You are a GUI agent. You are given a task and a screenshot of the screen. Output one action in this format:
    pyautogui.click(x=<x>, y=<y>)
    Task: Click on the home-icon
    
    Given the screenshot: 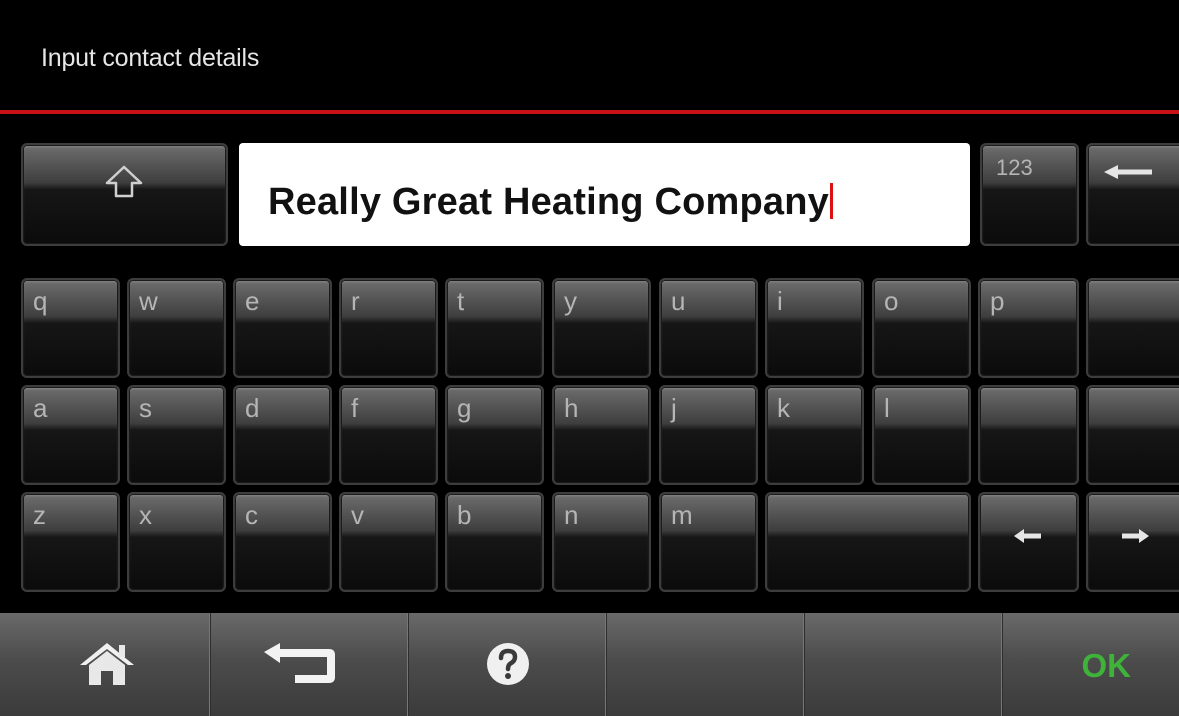 What is the action you would take?
    pyautogui.click(x=107, y=664)
    